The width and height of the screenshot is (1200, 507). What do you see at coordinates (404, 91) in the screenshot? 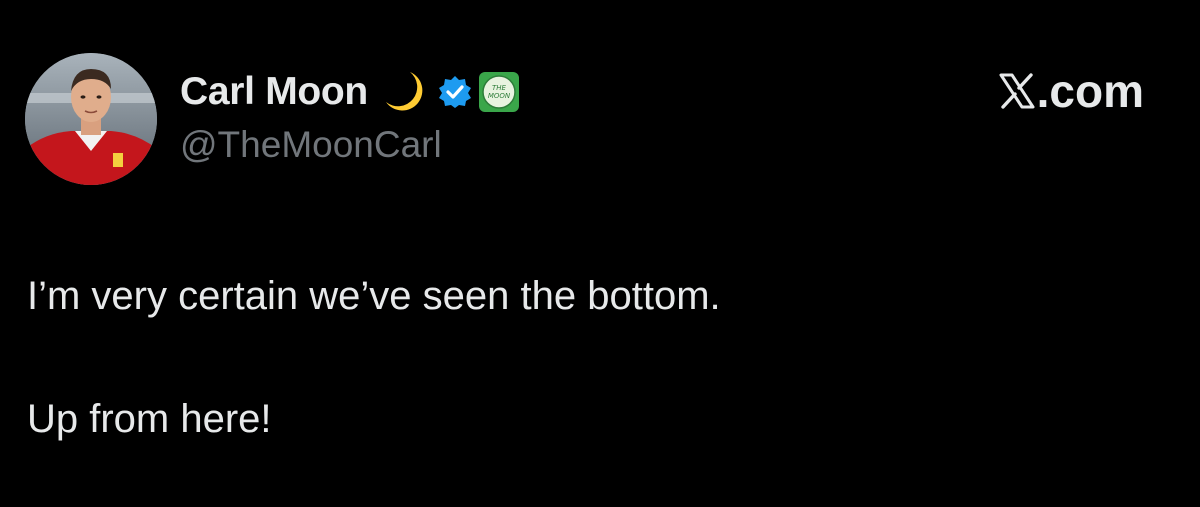
I see `crescent-moon-icon` at bounding box center [404, 91].